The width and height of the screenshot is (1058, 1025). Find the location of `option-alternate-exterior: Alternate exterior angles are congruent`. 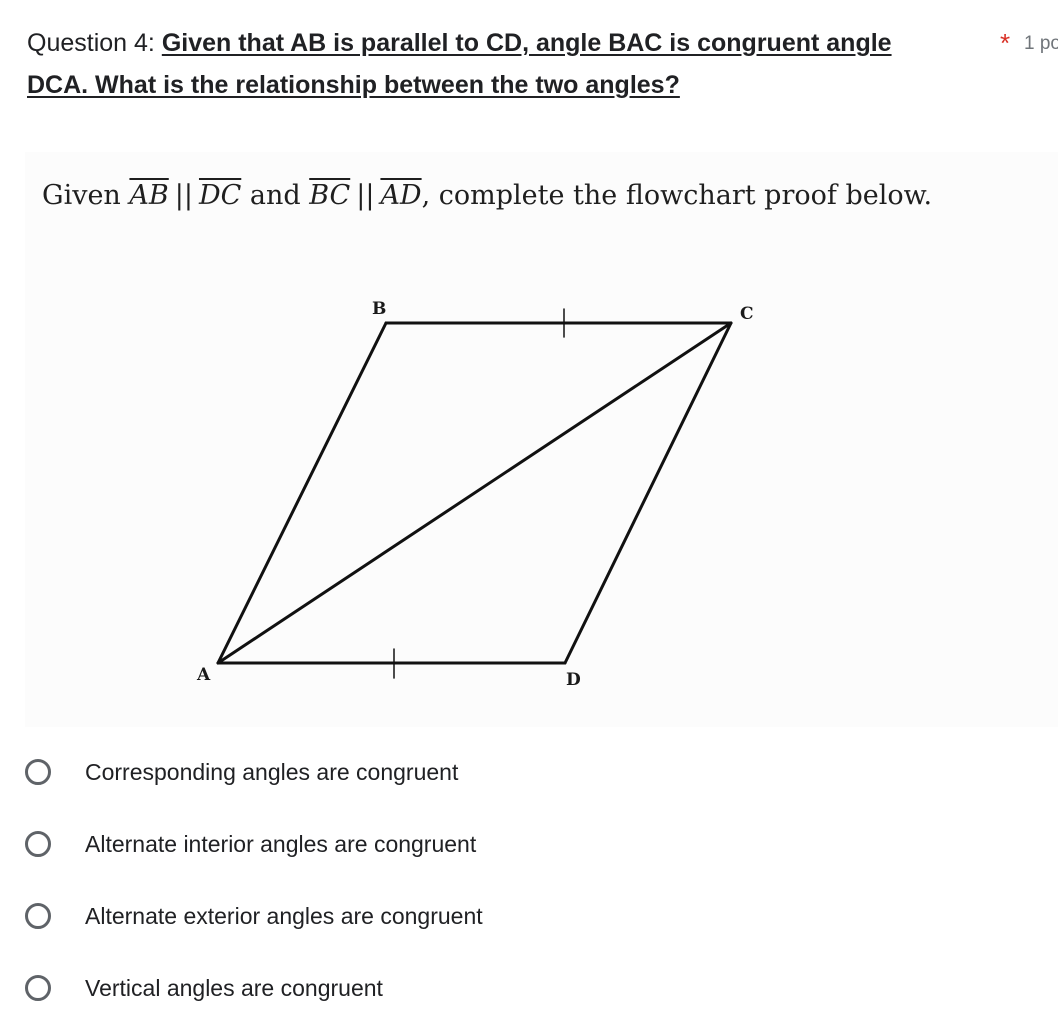

option-alternate-exterior: Alternate exterior angles are congruent is located at coordinates (254, 916).